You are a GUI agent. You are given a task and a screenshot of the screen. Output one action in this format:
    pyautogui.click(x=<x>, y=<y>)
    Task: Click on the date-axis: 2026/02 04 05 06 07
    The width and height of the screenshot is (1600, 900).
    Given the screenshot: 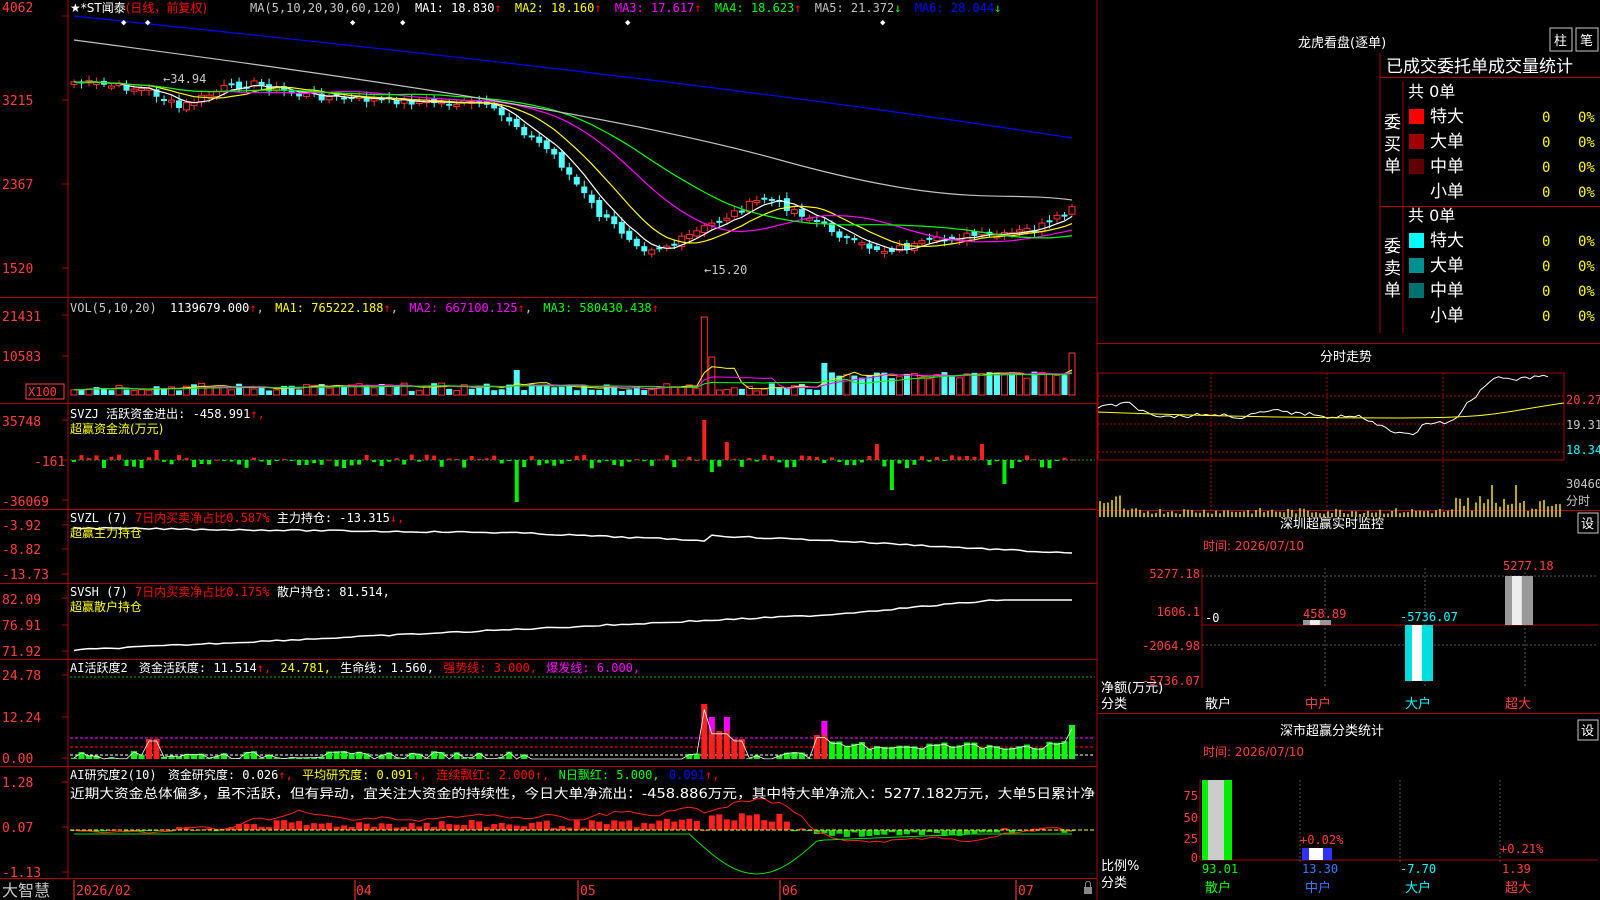 What is the action you would take?
    pyautogui.click(x=555, y=891)
    